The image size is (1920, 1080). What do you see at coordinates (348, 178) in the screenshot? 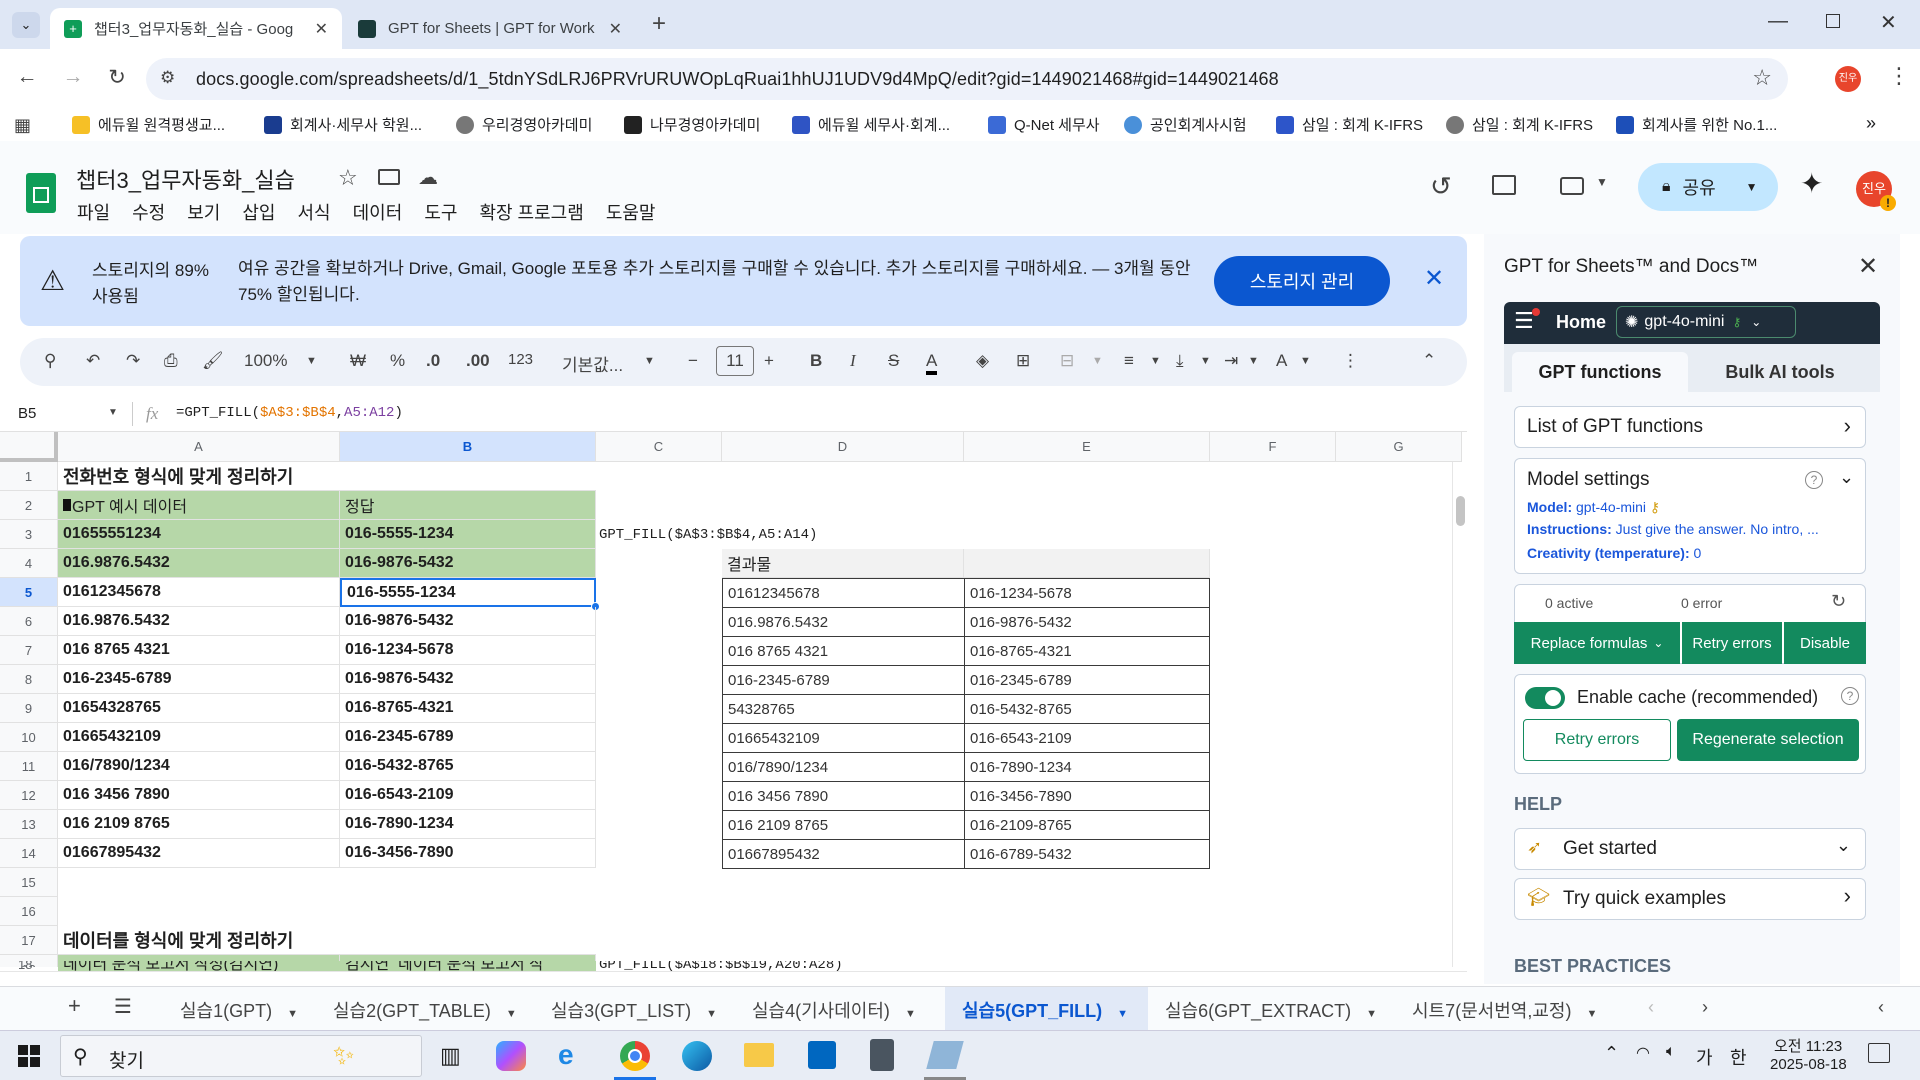
I see `star-icon: ☆` at bounding box center [348, 178].